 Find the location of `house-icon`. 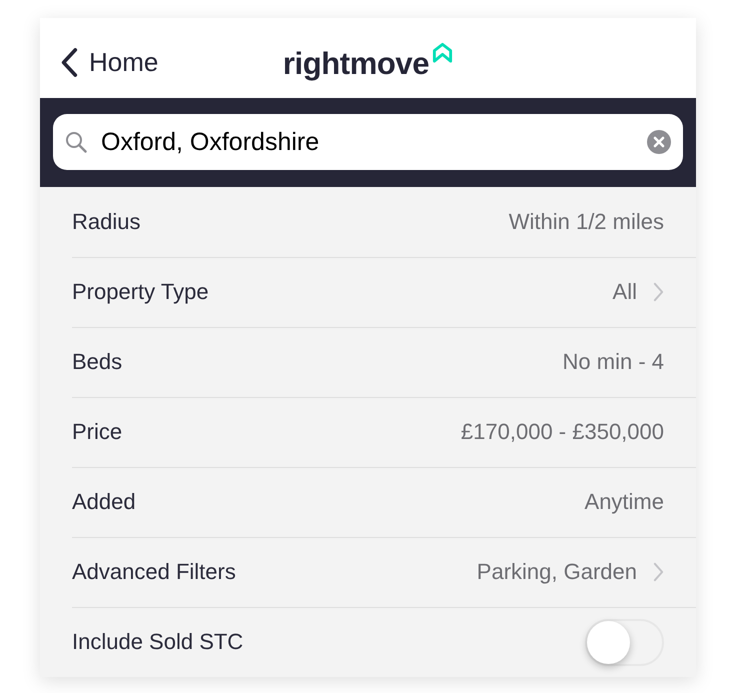

house-icon is located at coordinates (443, 52).